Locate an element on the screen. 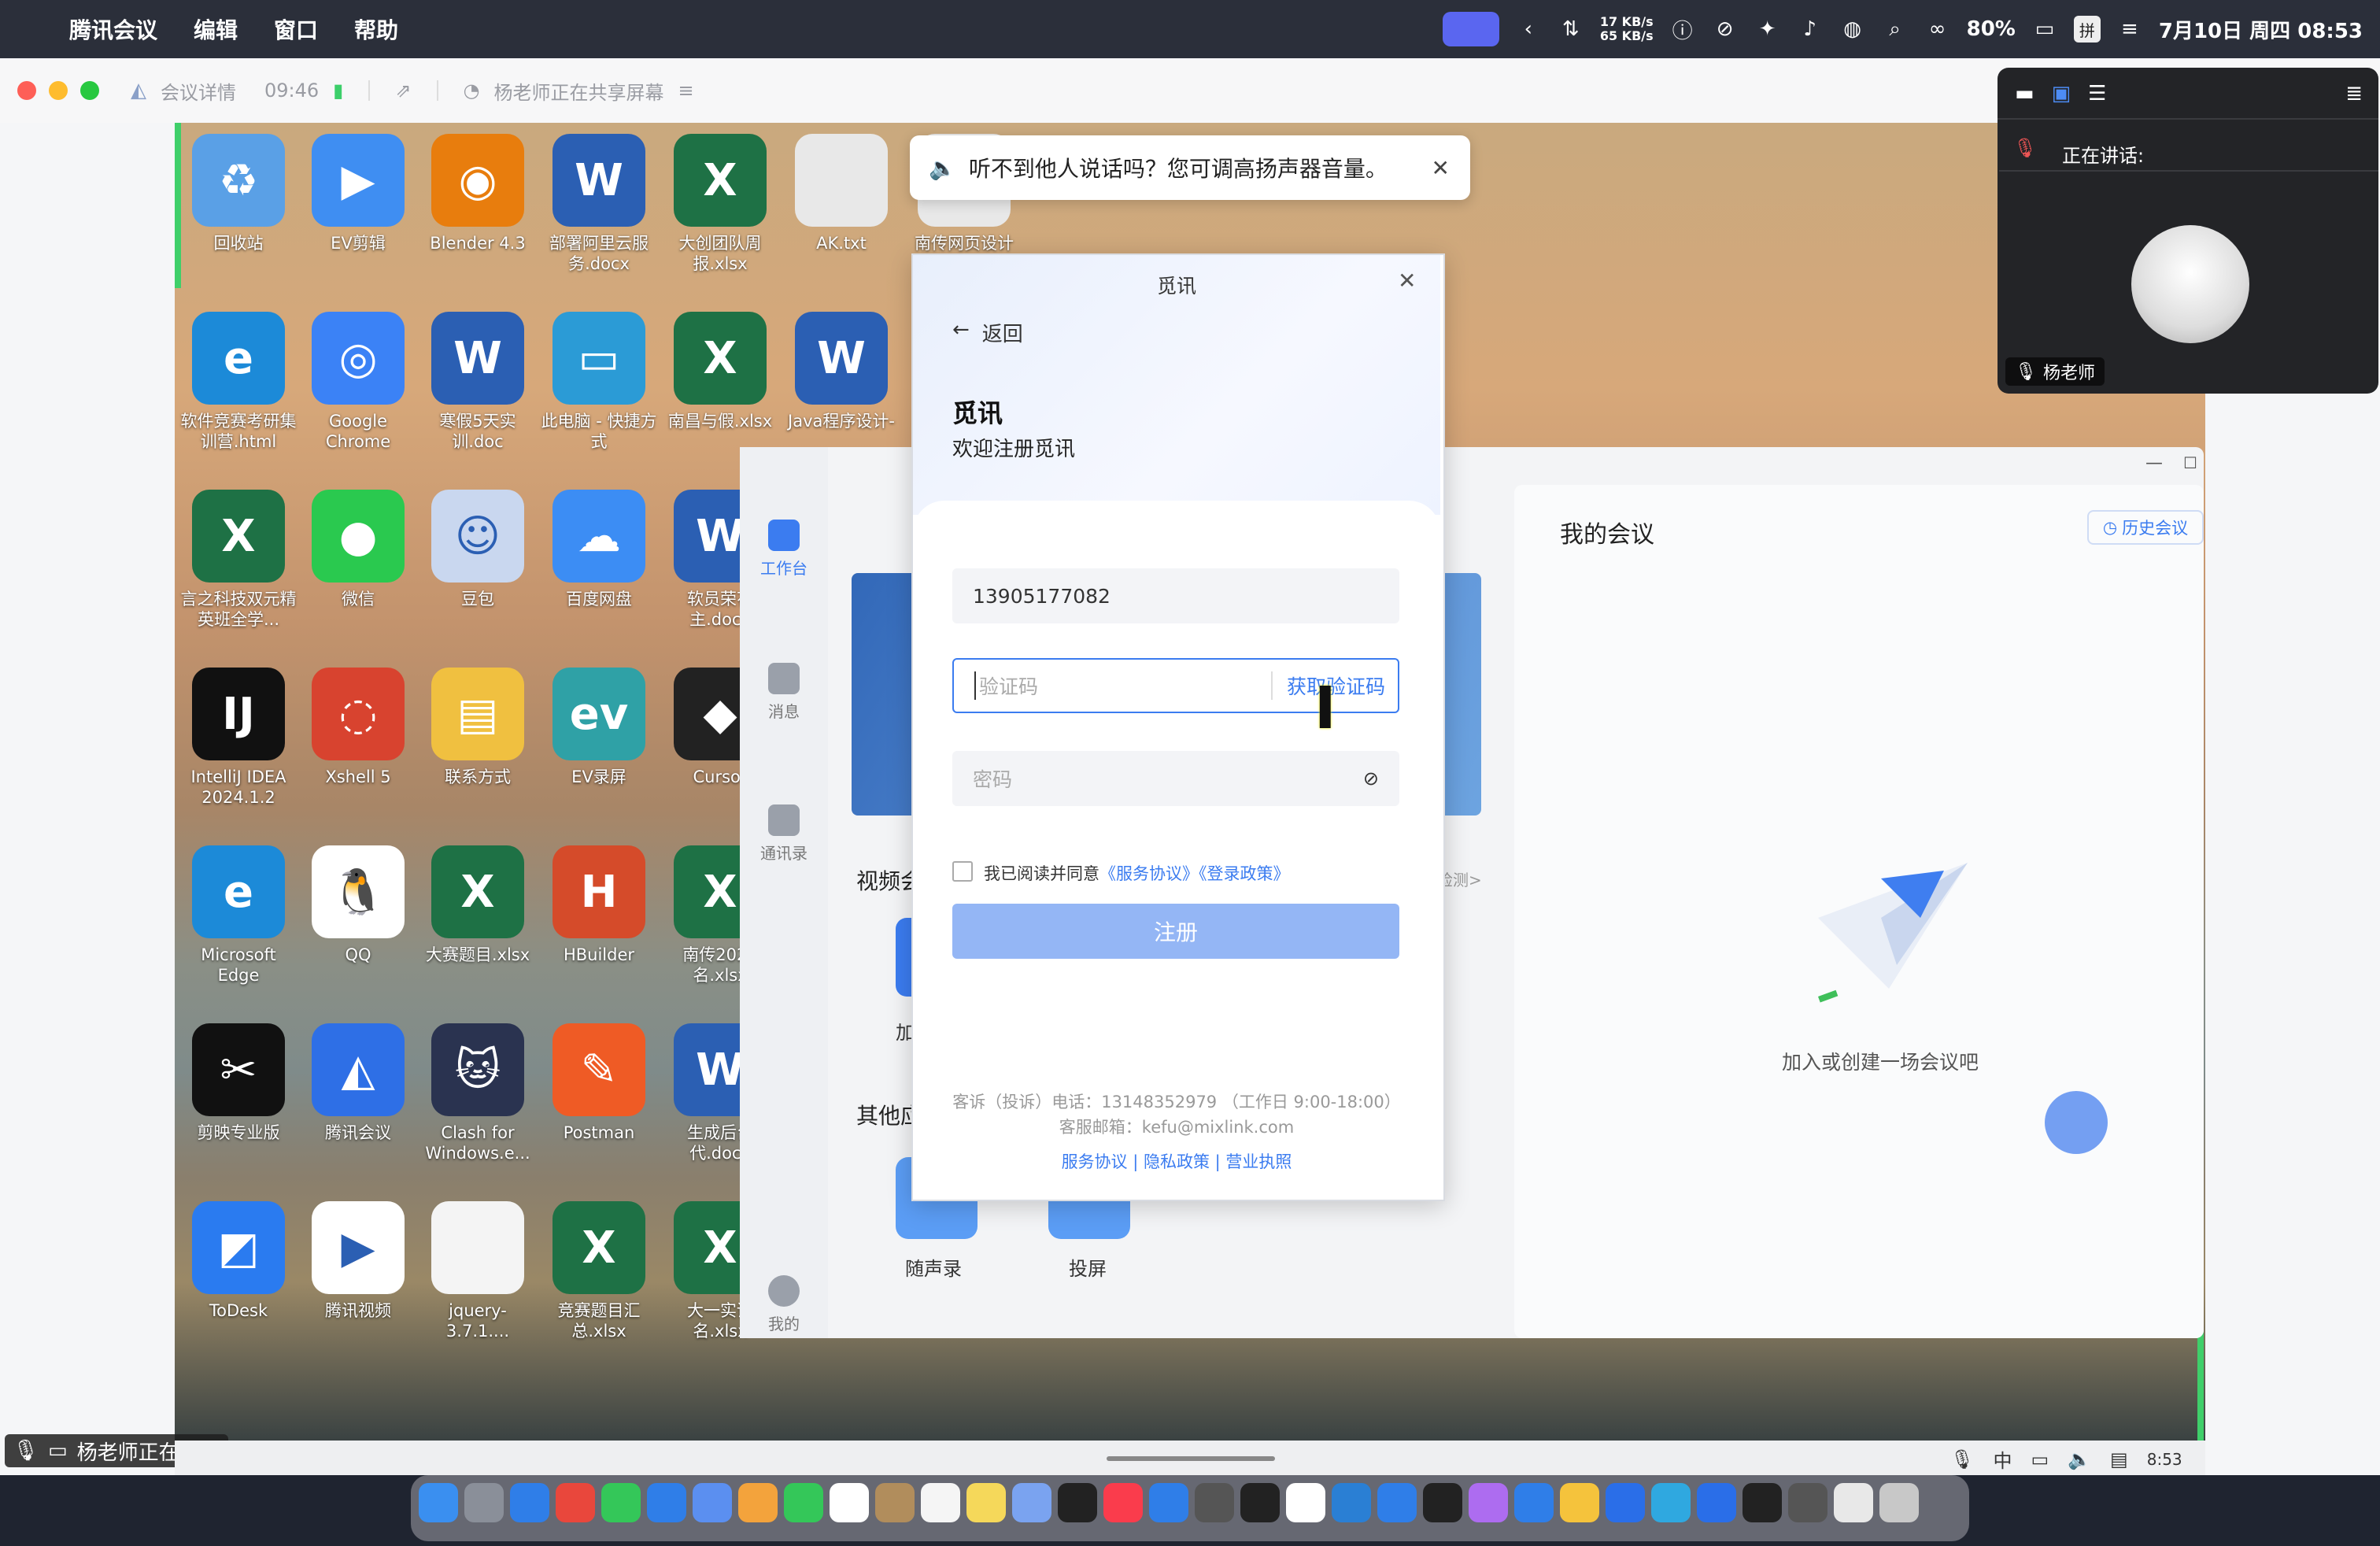 This screenshot has width=2380, height=1546. toast-close-icon: ✕ is located at coordinates (1441, 168).